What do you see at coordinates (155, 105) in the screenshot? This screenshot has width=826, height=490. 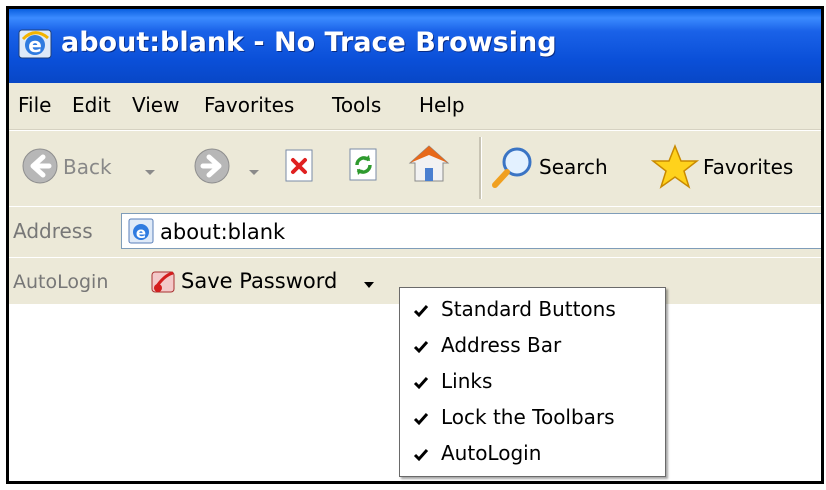 I see `menu-view: View` at bounding box center [155, 105].